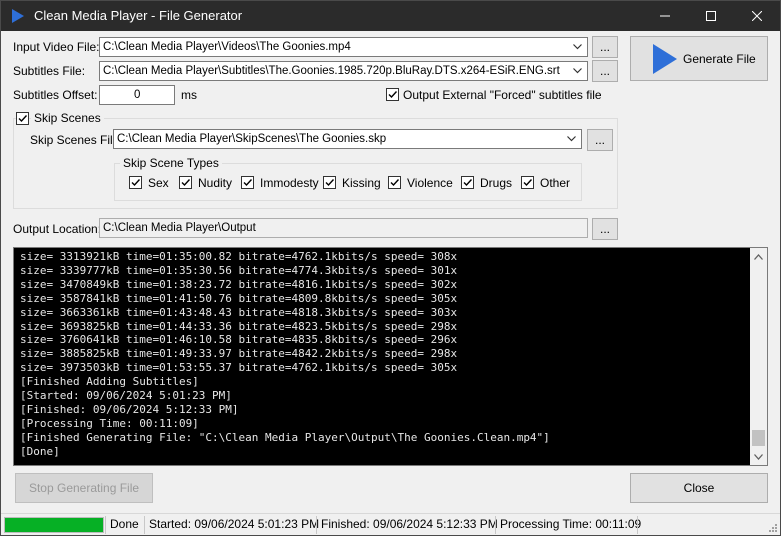  Describe the element at coordinates (84, 488) in the screenshot. I see `stop-generating-button: Stop Generating File` at that location.